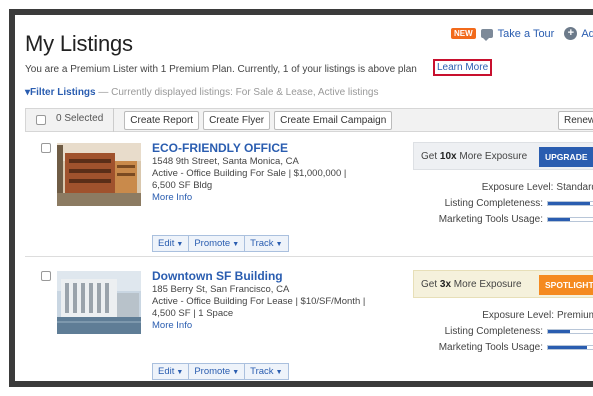  What do you see at coordinates (63, 92) in the screenshot?
I see `filter-listings-label: Filter Listings` at bounding box center [63, 92].